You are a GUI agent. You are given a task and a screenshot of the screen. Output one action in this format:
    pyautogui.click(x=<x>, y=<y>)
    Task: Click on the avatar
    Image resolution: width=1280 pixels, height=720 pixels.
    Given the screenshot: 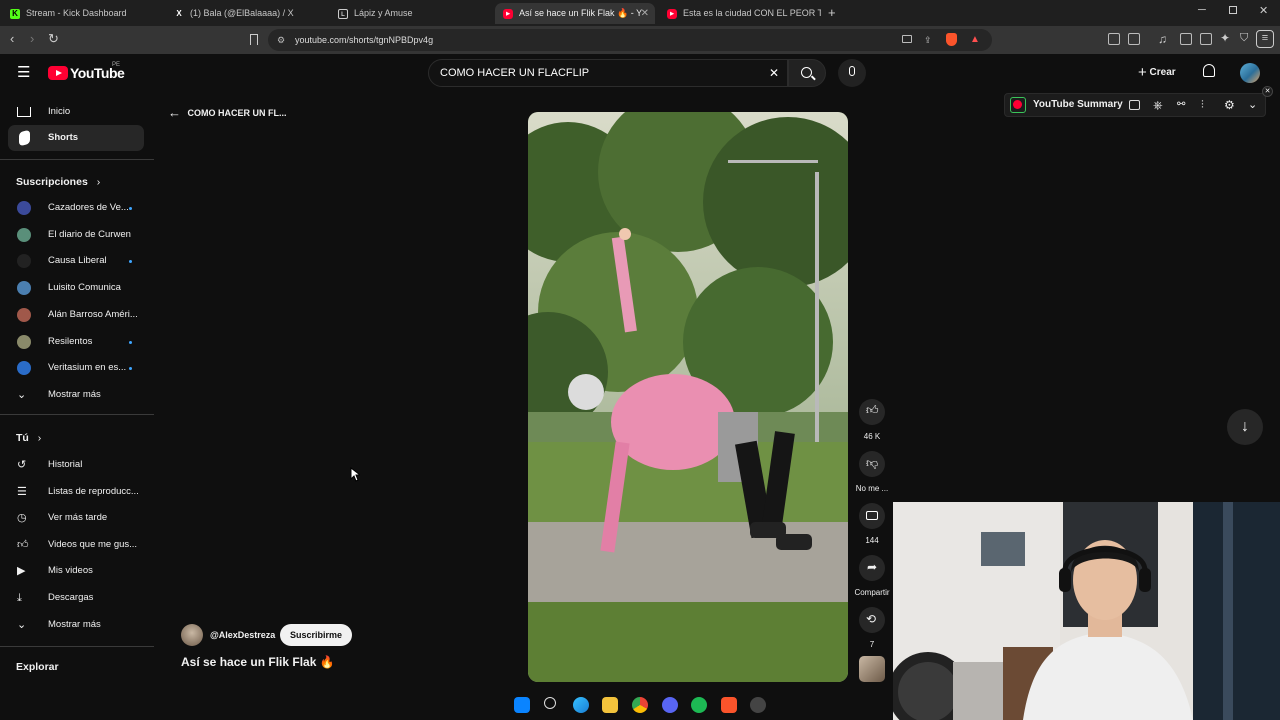 What is the action you would take?
    pyautogui.click(x=1250, y=73)
    